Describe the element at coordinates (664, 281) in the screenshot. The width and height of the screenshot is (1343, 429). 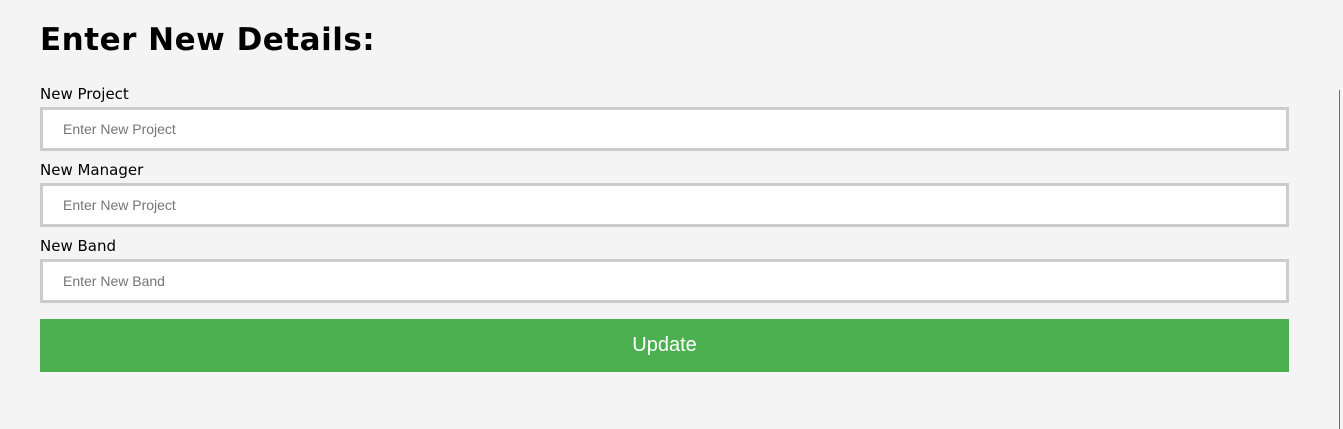
I see `new-band-input` at that location.